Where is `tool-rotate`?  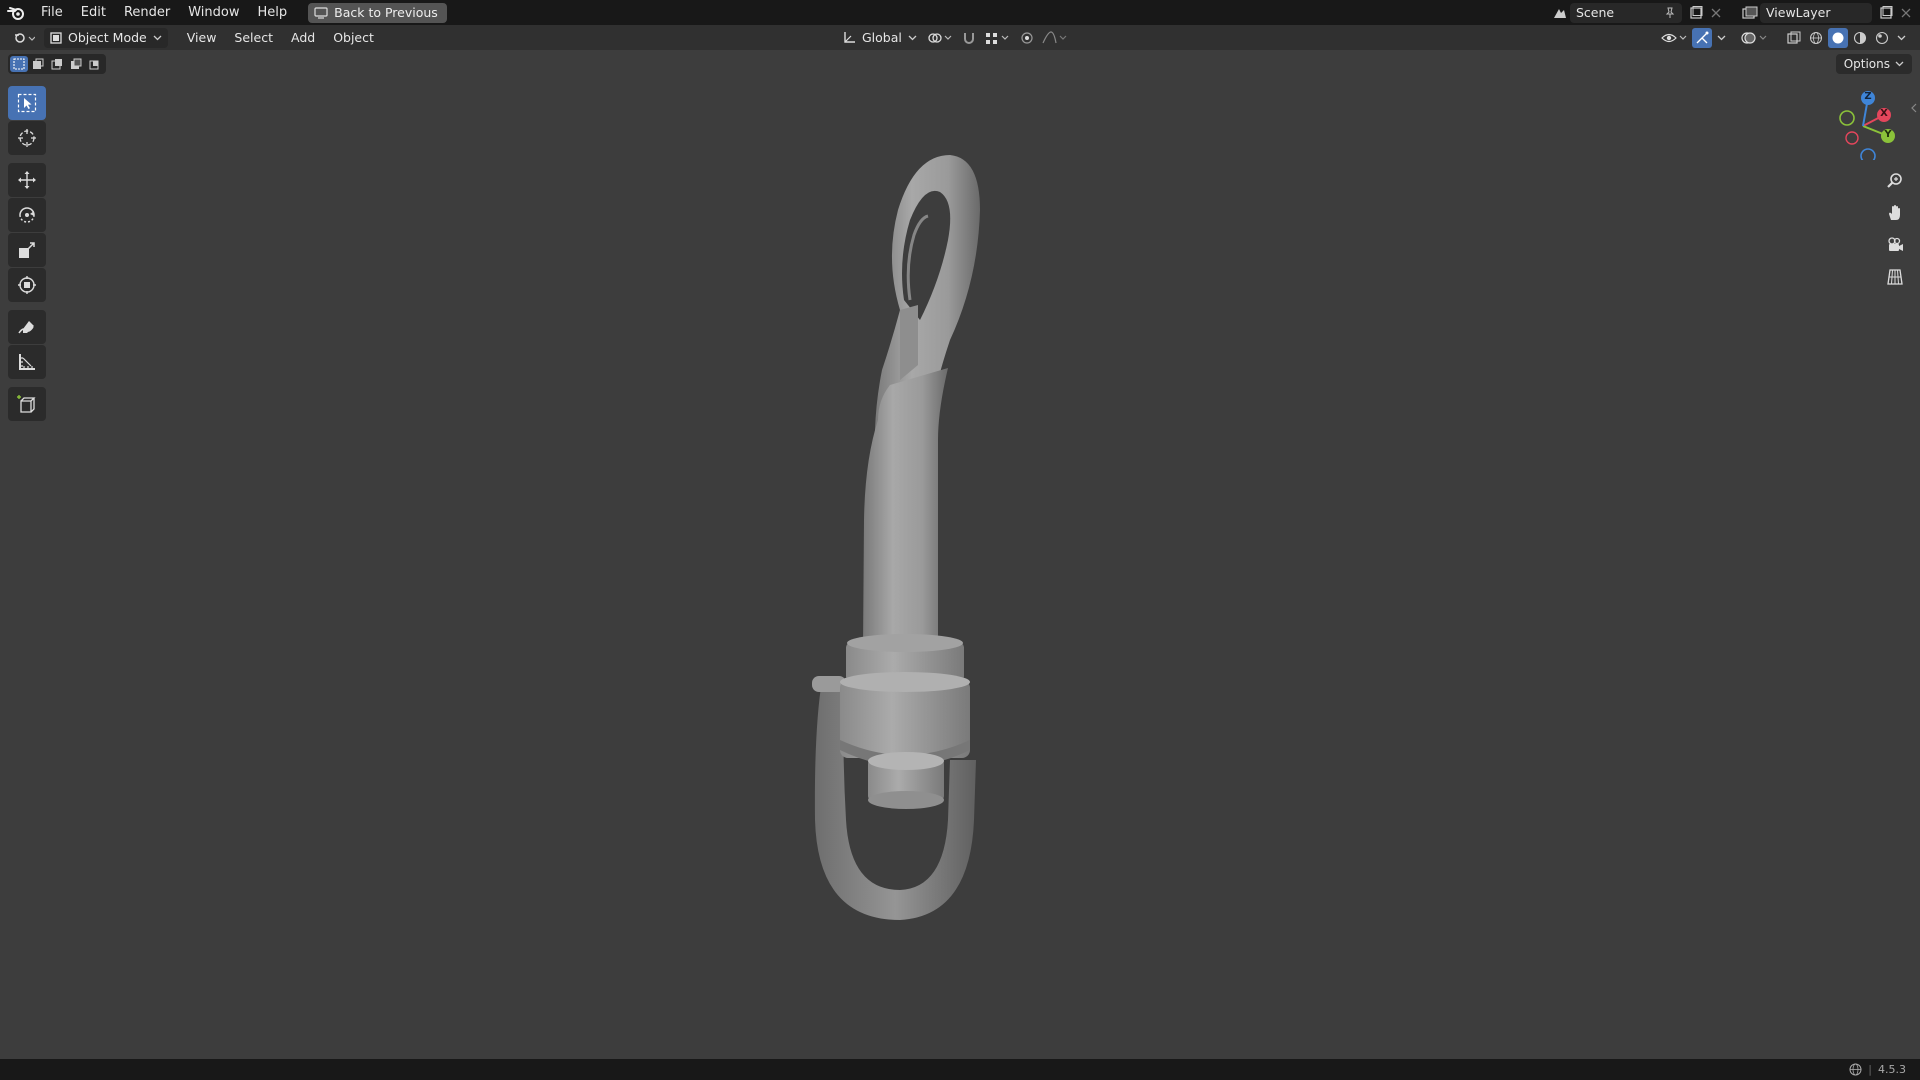 tool-rotate is located at coordinates (27, 215).